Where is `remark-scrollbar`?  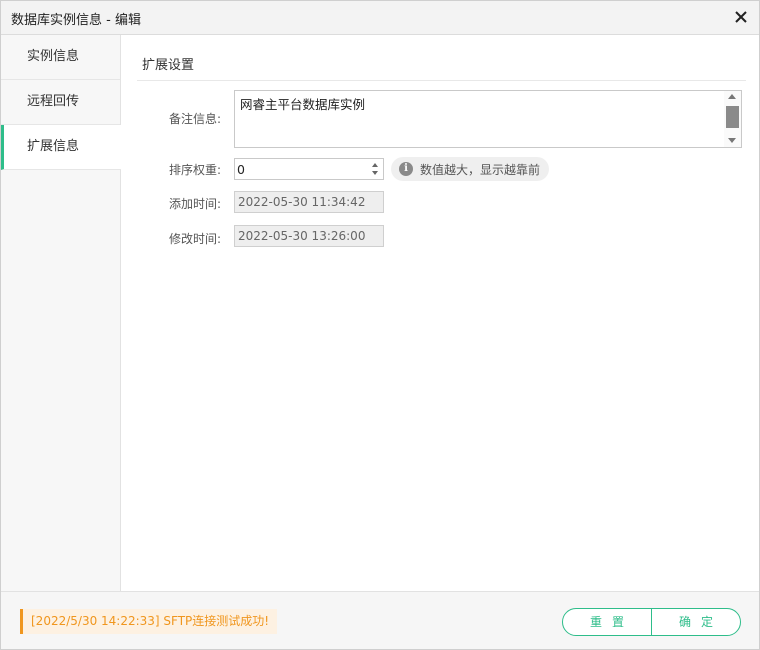 remark-scrollbar is located at coordinates (732, 119).